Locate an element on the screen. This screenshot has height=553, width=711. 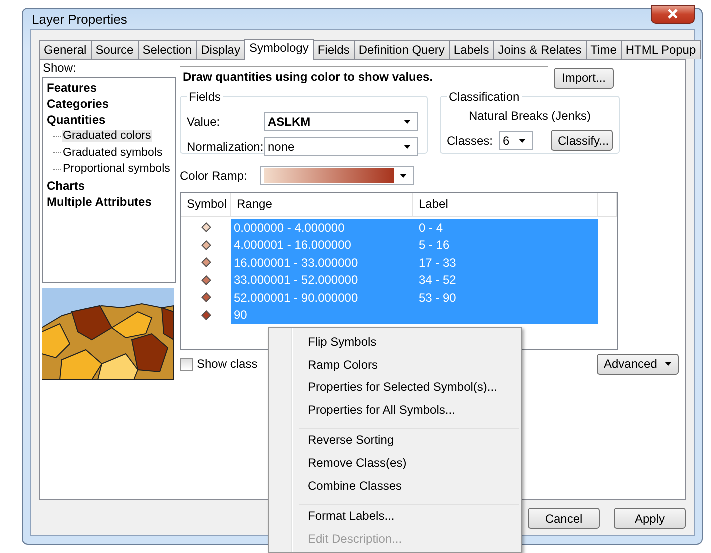
menu-item: Reverse Sorting is located at coordinates (409, 440).